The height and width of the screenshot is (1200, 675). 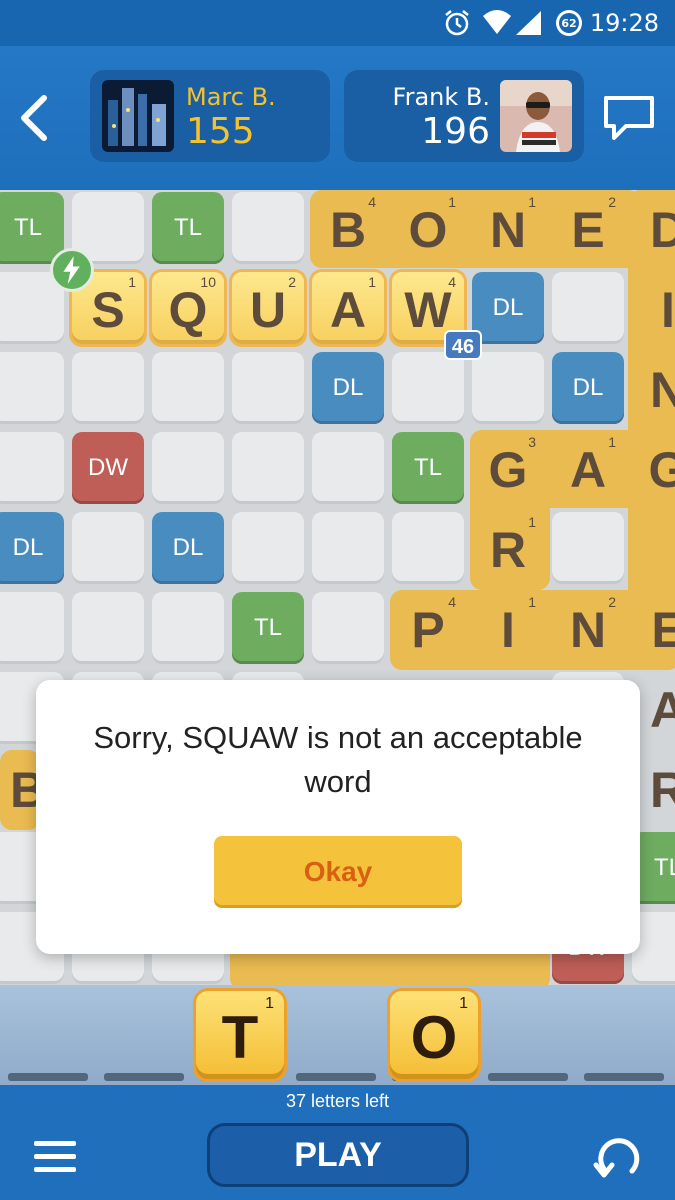 I want to click on back-arrow-icon, so click(x=34, y=118).